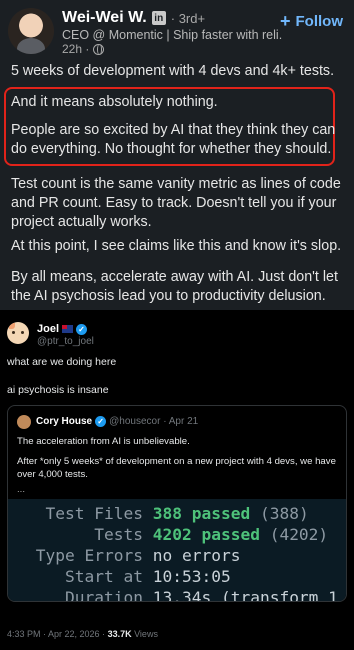 The image size is (354, 650). I want to click on terminal-value-strong: 4202 passed, so click(206, 534).